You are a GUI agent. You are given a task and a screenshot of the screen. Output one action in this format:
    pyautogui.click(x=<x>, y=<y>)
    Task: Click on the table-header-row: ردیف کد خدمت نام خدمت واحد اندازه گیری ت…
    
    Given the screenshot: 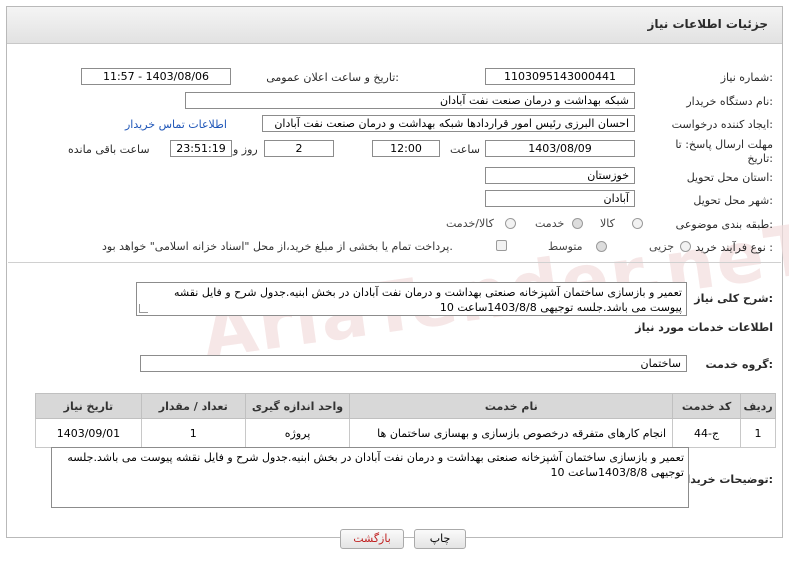 What is the action you would take?
    pyautogui.click(x=405, y=406)
    